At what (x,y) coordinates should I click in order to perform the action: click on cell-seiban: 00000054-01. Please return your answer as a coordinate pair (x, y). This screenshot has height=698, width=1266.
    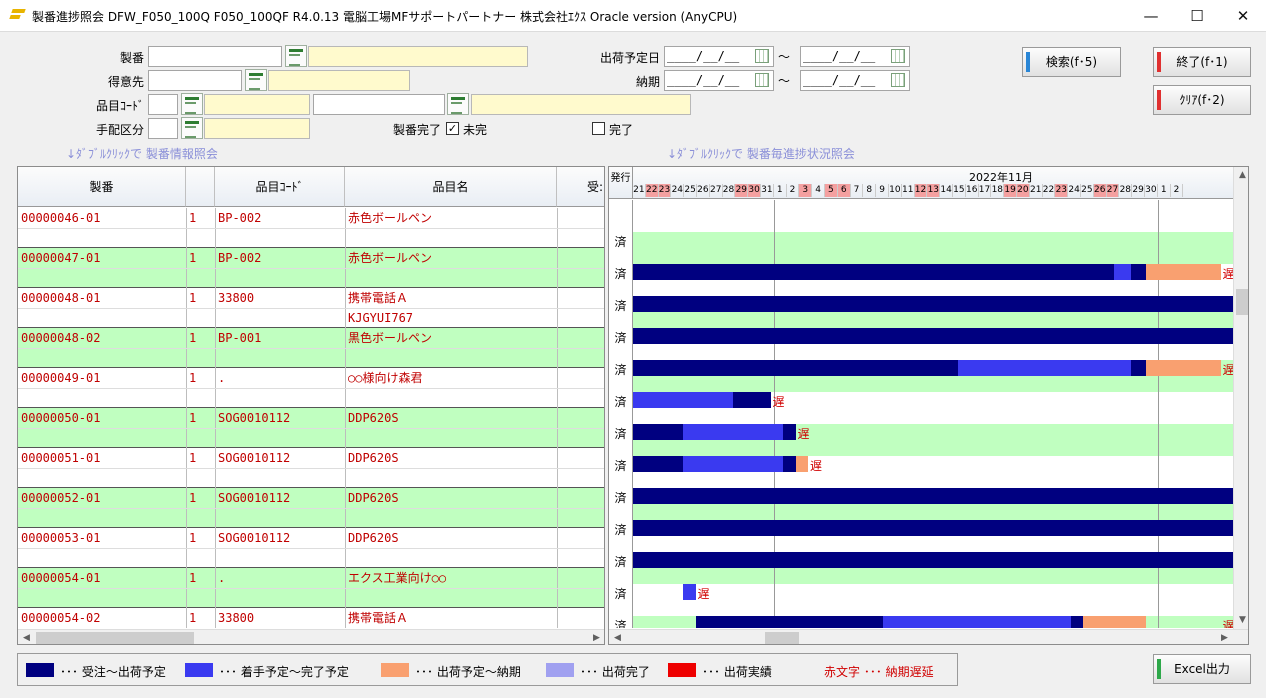
    Looking at the image, I should click on (61, 578).